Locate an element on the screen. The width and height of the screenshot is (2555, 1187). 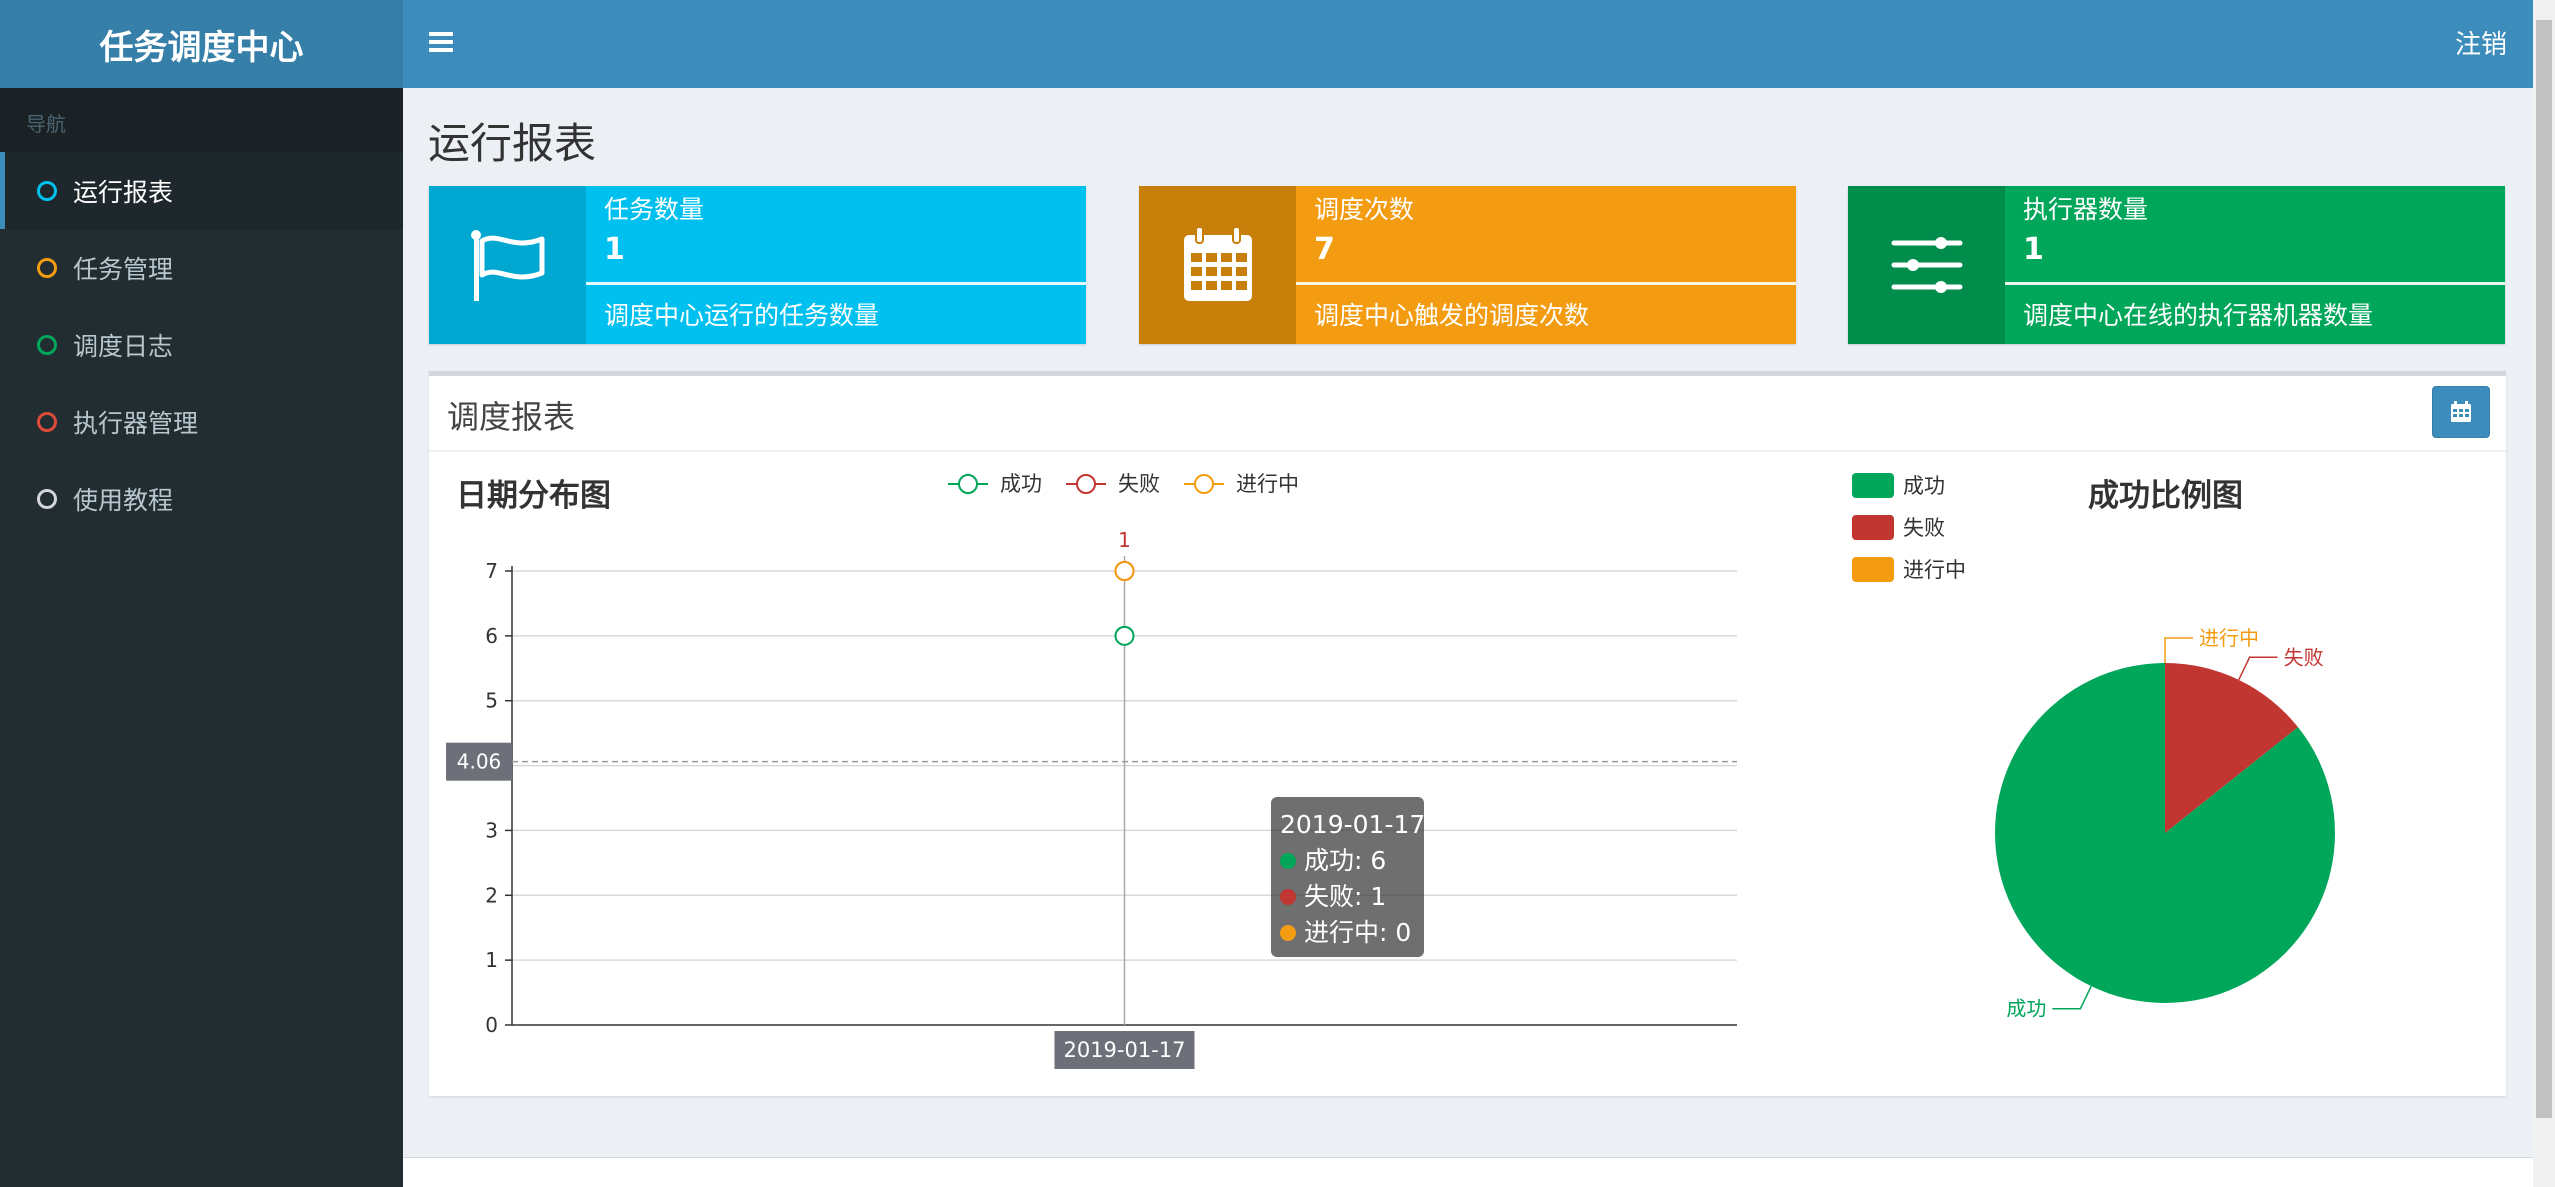
sidebar-item-report: 运行报表 is located at coordinates (201, 190).